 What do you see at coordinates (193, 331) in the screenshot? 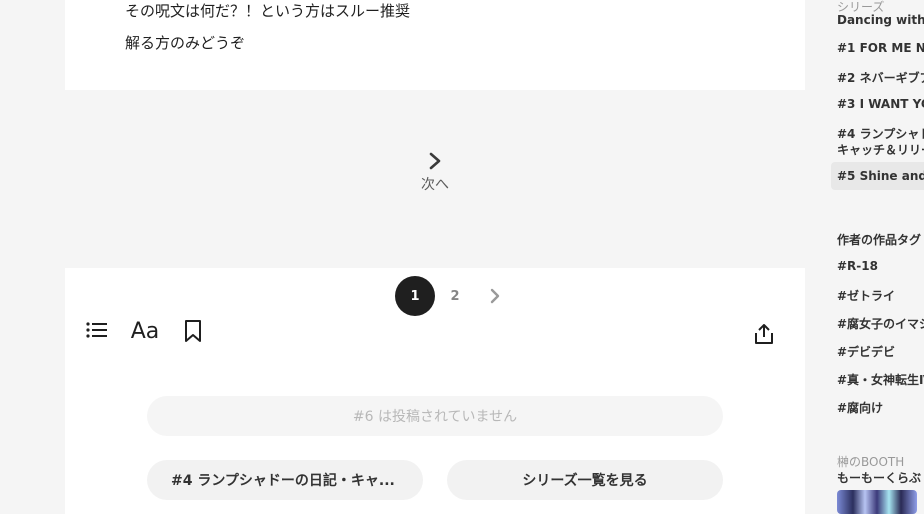
I see `bookmark-icon` at bounding box center [193, 331].